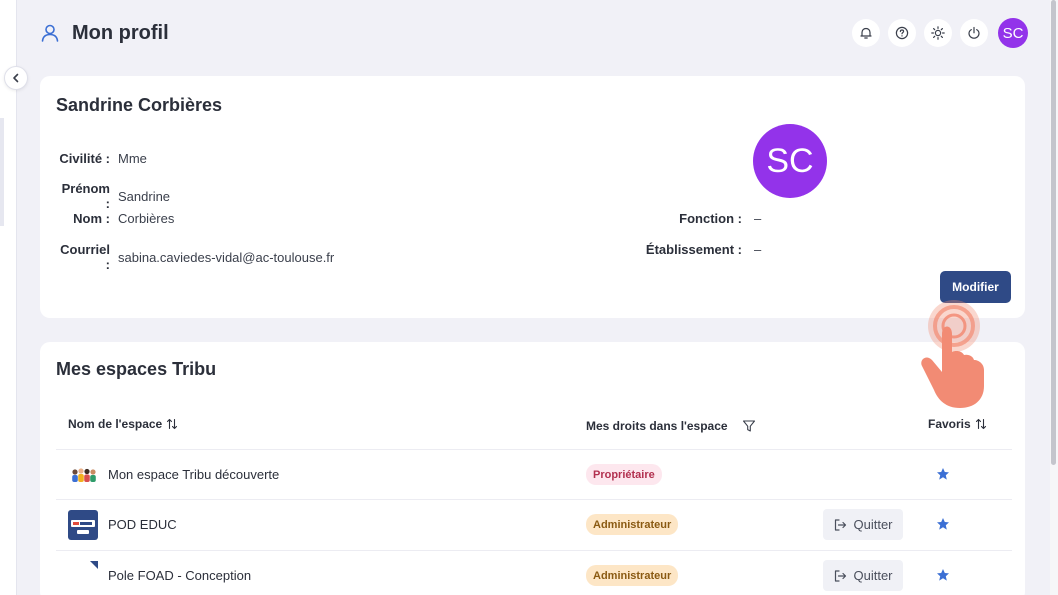 The height and width of the screenshot is (595, 1058). What do you see at coordinates (749, 426) in the screenshot?
I see `filter-icon` at bounding box center [749, 426].